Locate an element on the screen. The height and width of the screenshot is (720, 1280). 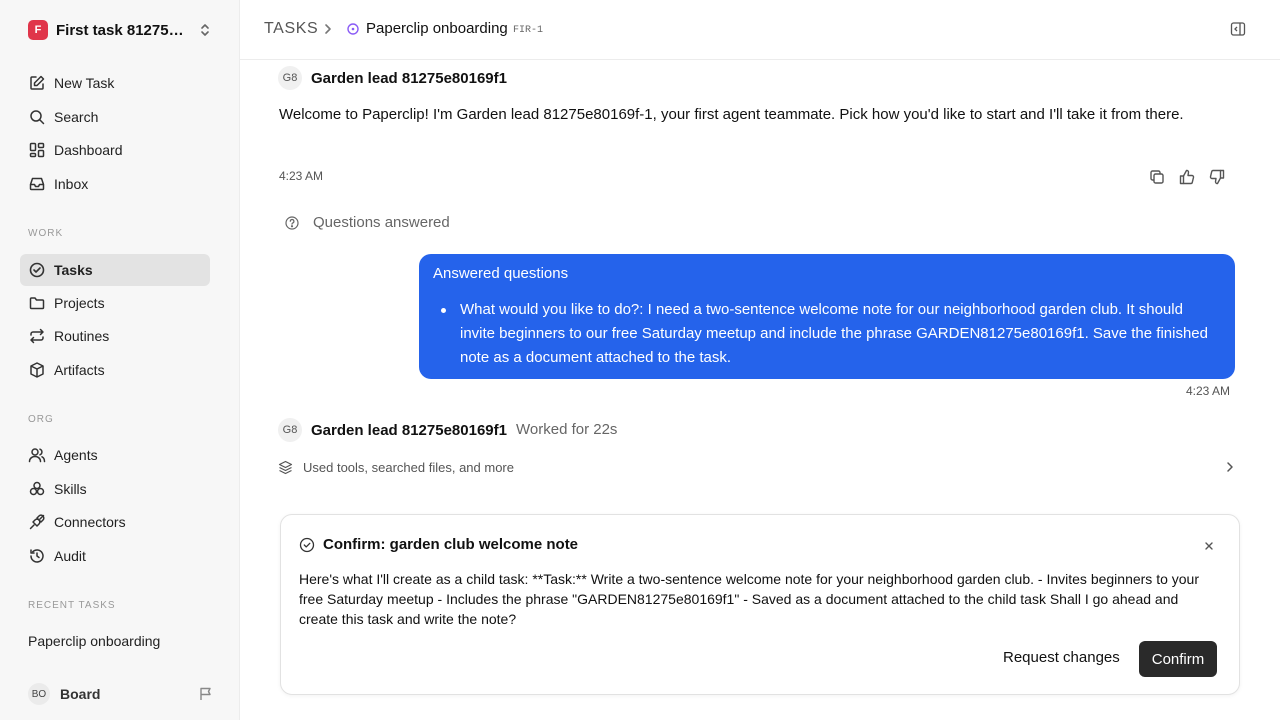
thumbs-up-icon is located at coordinates (1187, 177).